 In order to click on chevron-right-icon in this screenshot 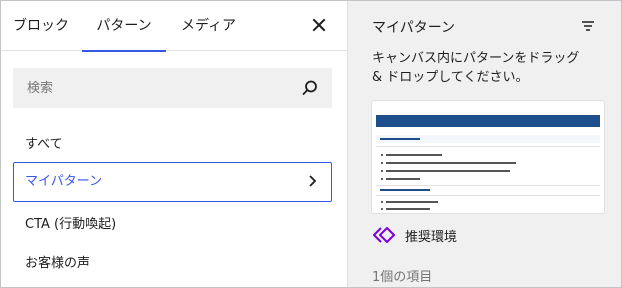, I will do `click(313, 181)`.